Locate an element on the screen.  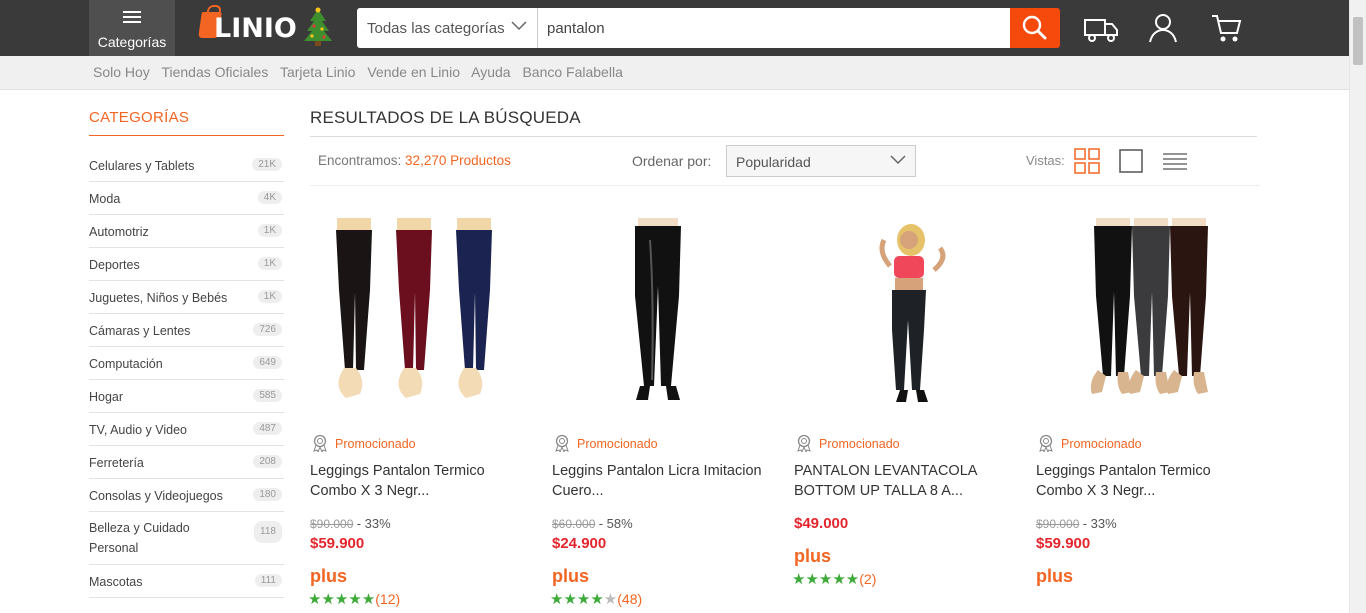
category-label: Ferretería is located at coordinates (116, 463).